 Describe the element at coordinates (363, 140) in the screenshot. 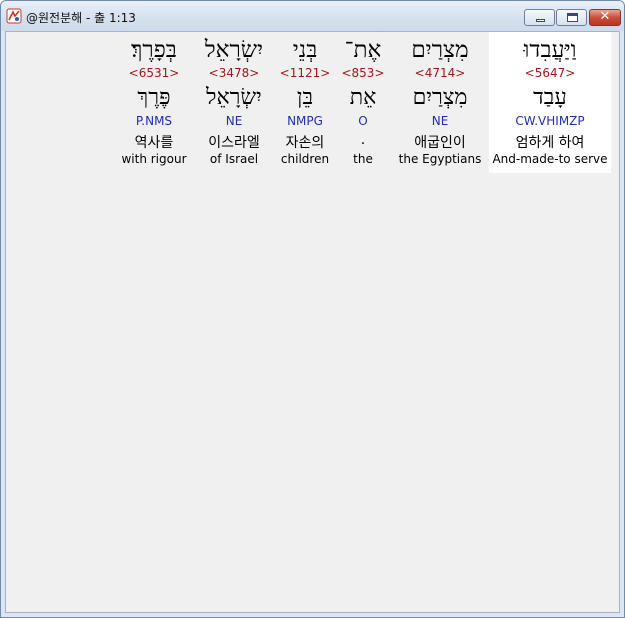

I see `korean-gloss: .` at that location.